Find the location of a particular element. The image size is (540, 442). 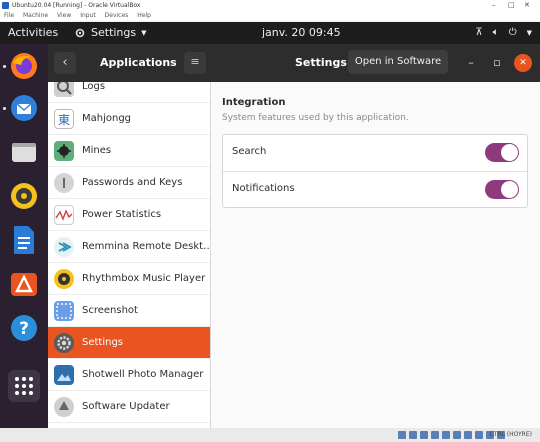

app-label: Logs is located at coordinates (94, 87).